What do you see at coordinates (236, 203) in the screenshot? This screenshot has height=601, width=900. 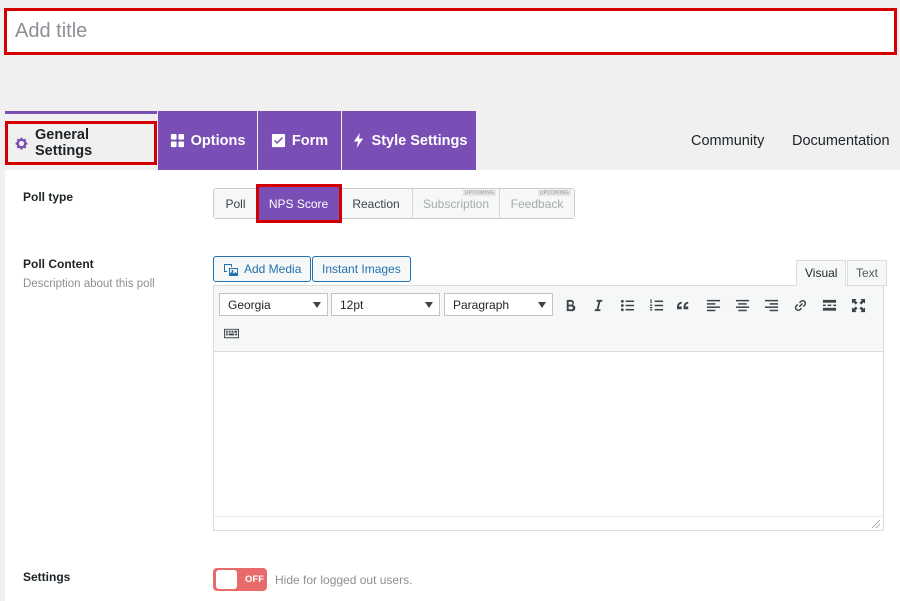 I see `poll-type-poll: Poll` at bounding box center [236, 203].